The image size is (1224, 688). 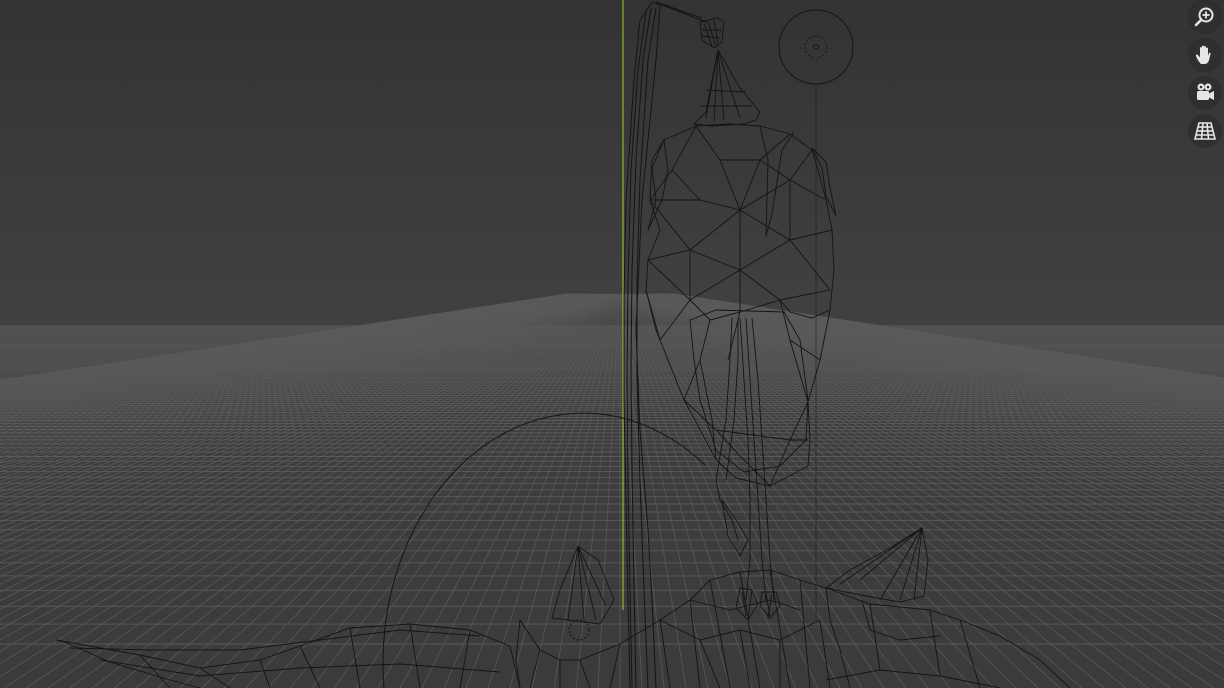 I want to click on hand-icon, so click(x=1203, y=54).